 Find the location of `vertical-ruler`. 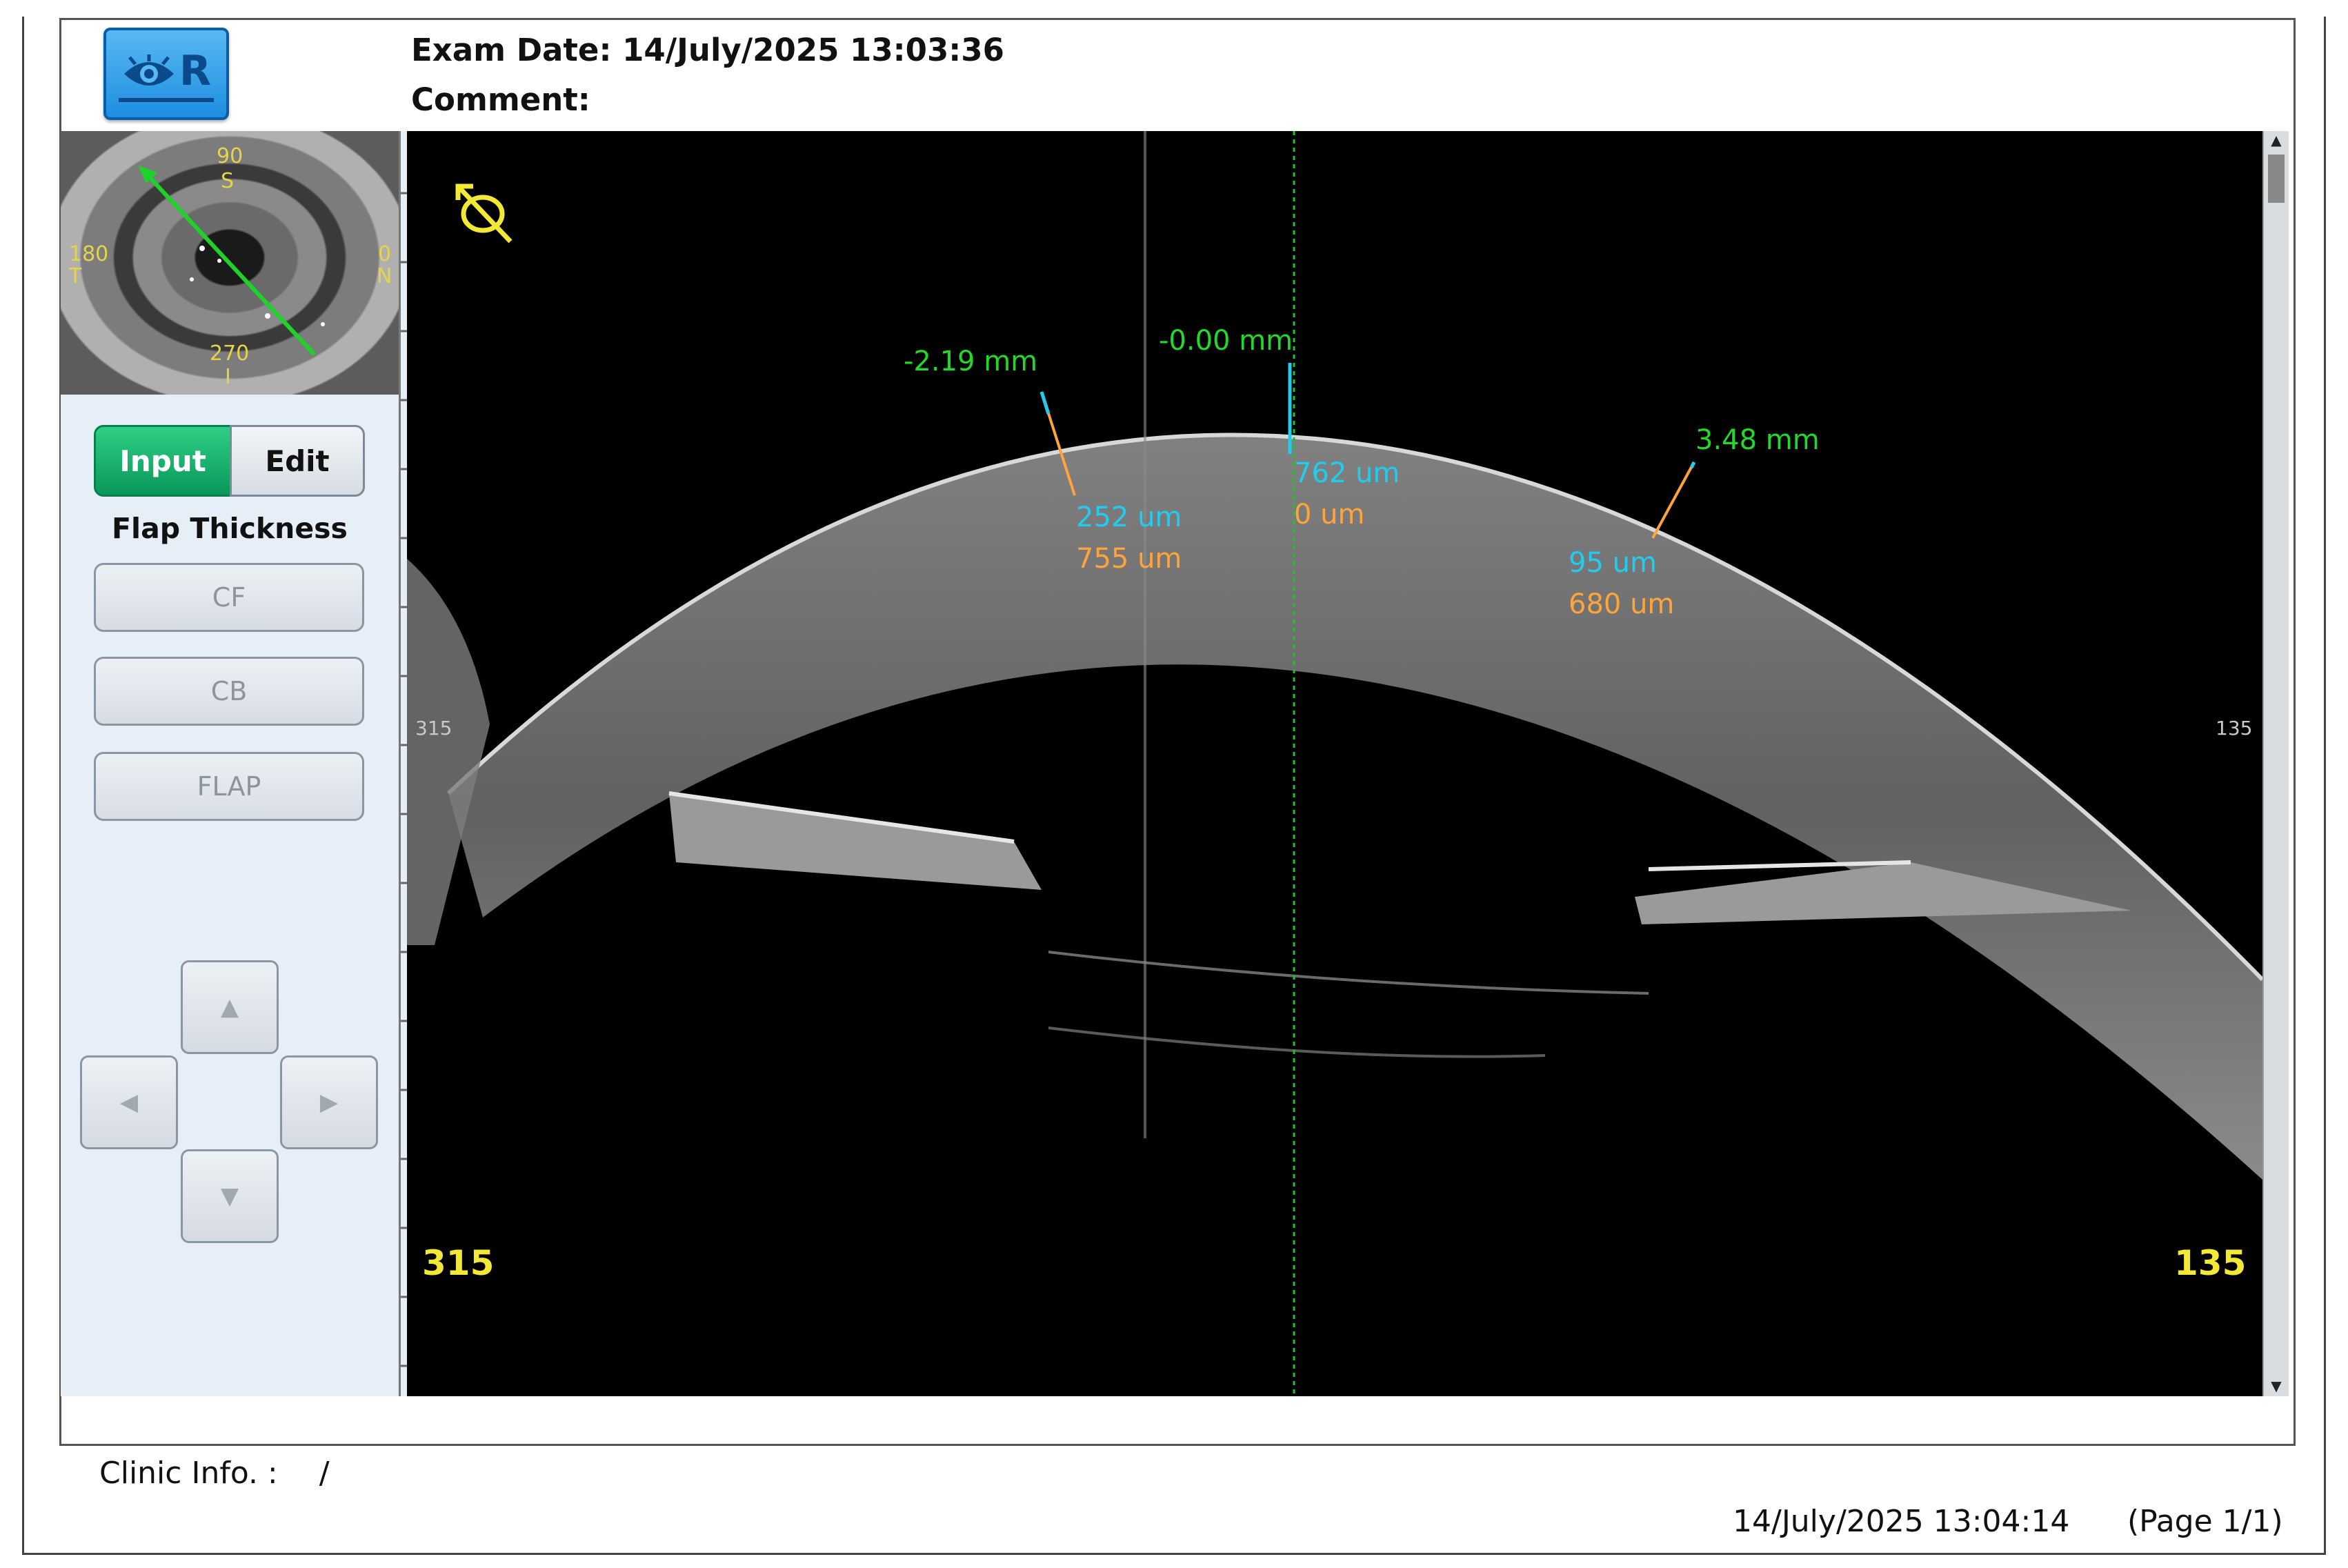

vertical-ruler is located at coordinates (403, 763).